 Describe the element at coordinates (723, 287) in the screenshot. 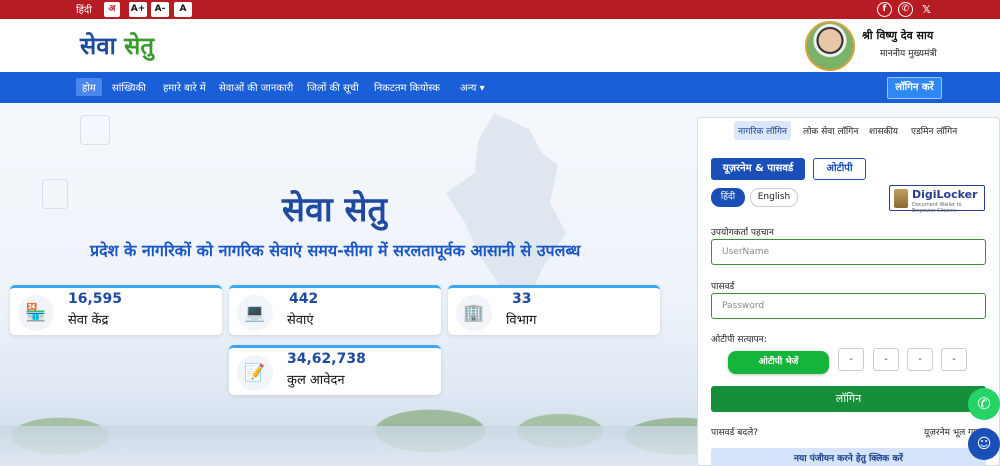

I see `password-label: पासवर्ड` at that location.